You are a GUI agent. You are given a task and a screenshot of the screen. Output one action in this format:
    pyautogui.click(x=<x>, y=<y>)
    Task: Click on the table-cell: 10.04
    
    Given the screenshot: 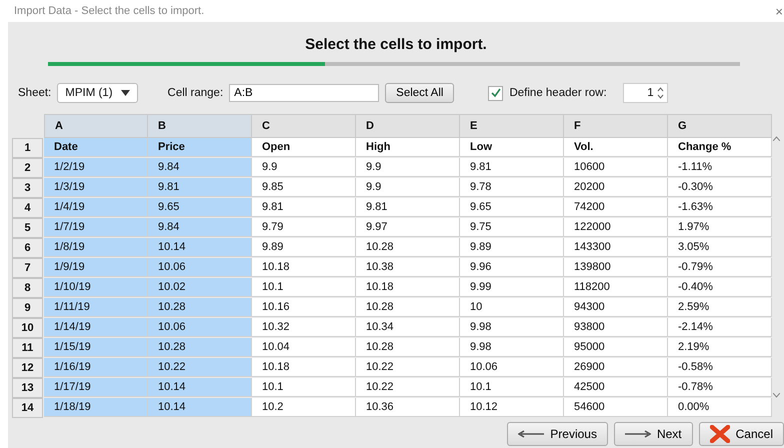 What is the action you would take?
    pyautogui.click(x=304, y=347)
    